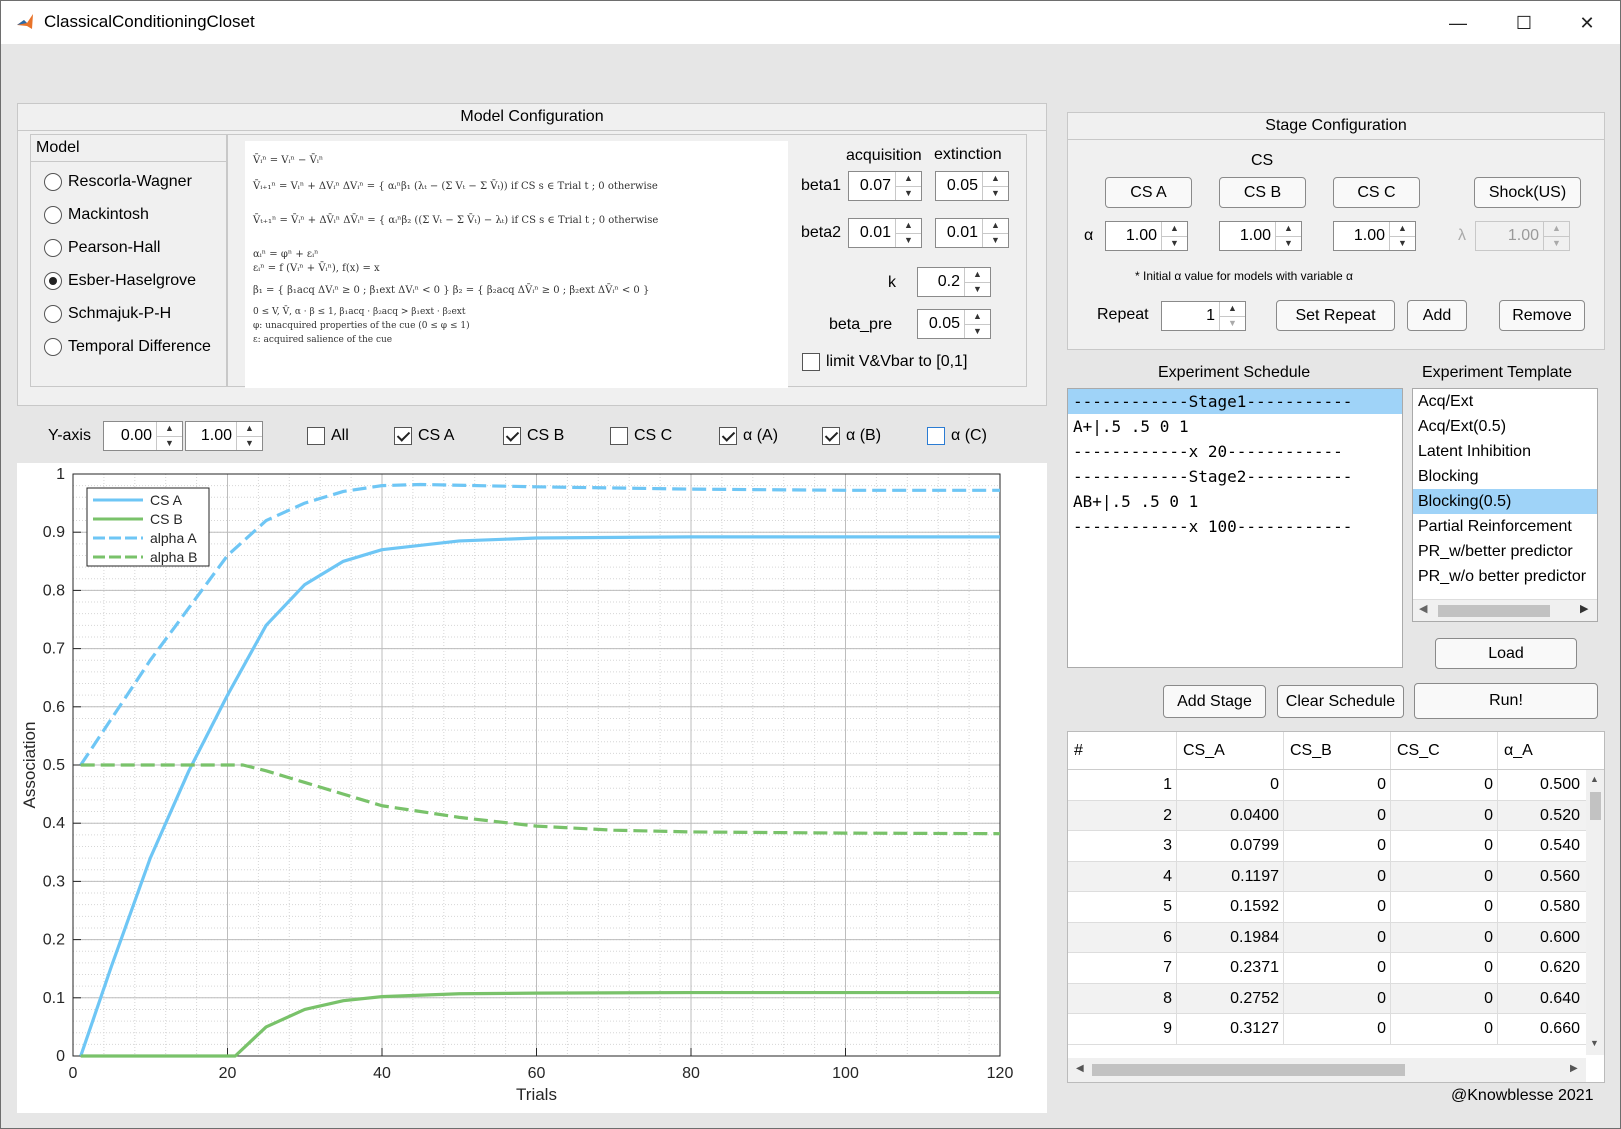  I want to click on alpha-c-spinner: 1.00 ▲ ▼, so click(1374, 236).